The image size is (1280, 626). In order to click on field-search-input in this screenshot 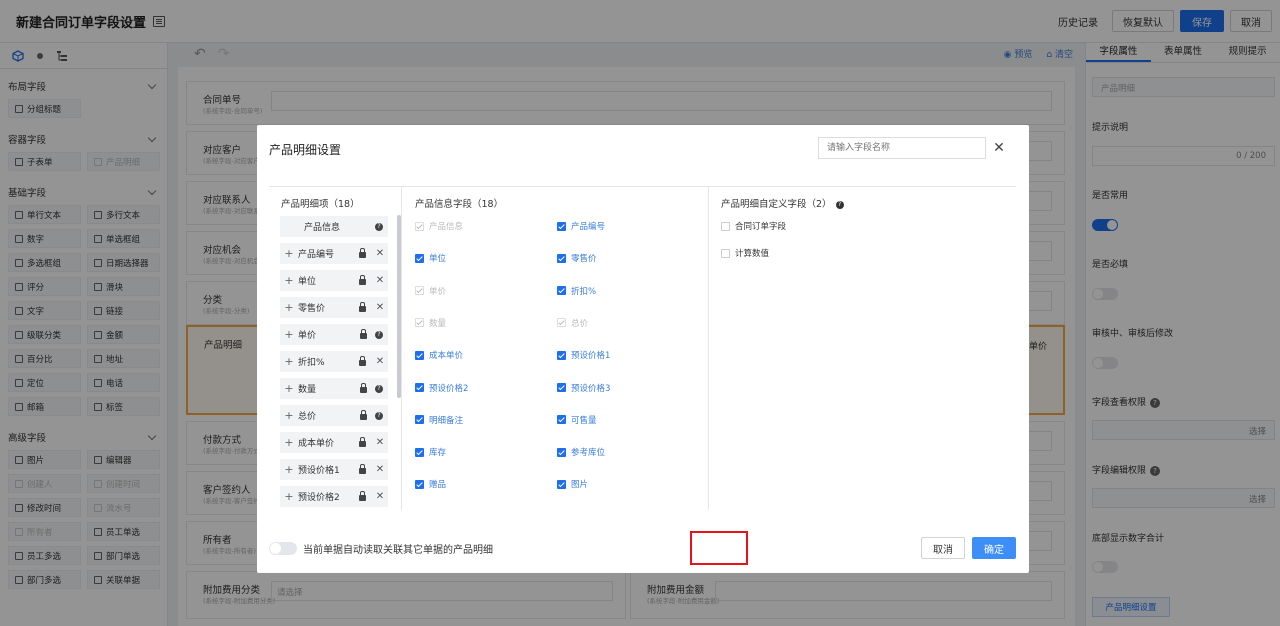, I will do `click(902, 148)`.